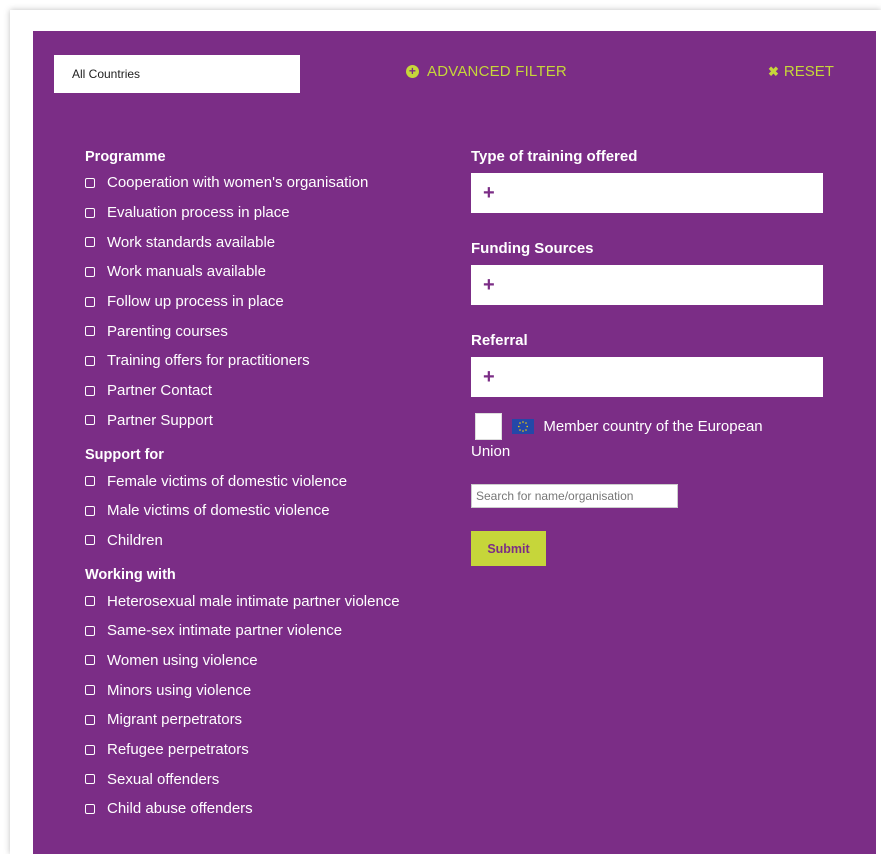 Image resolution: width=881 pixels, height=854 pixels. What do you see at coordinates (191, 242) in the screenshot?
I see `checkbox-label: Work standards available` at bounding box center [191, 242].